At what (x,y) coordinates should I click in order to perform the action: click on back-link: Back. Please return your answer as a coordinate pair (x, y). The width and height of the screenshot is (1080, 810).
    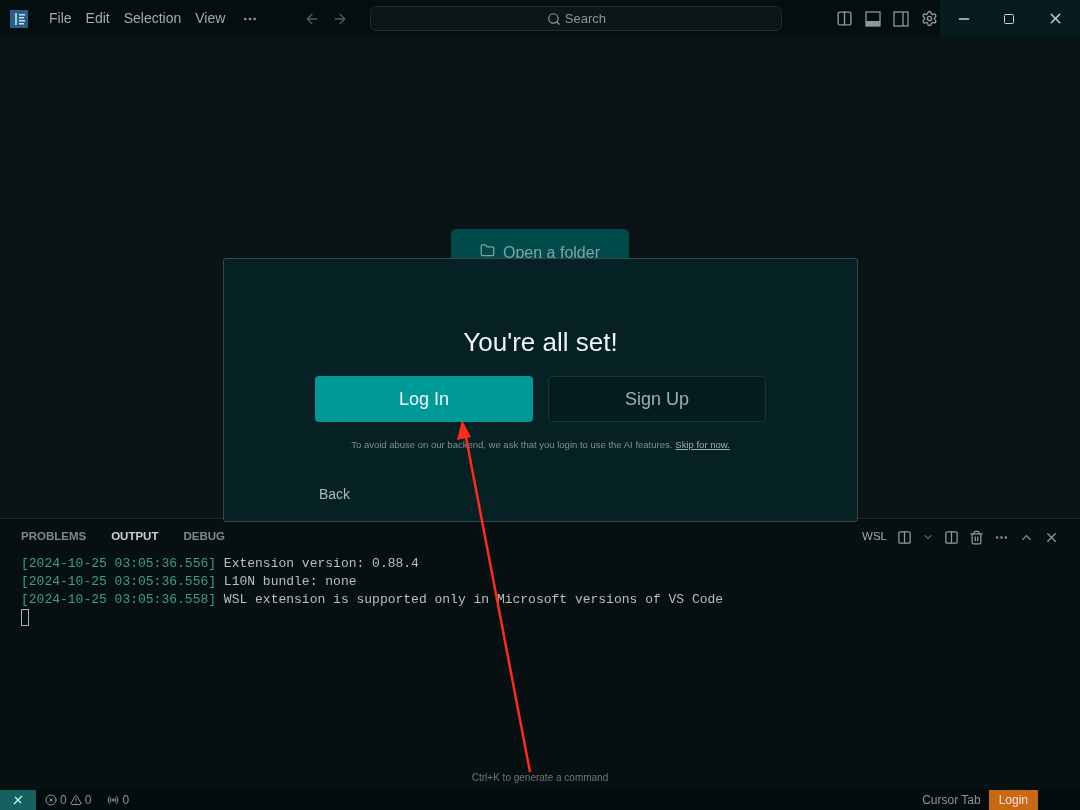
    Looking at the image, I should click on (335, 494).